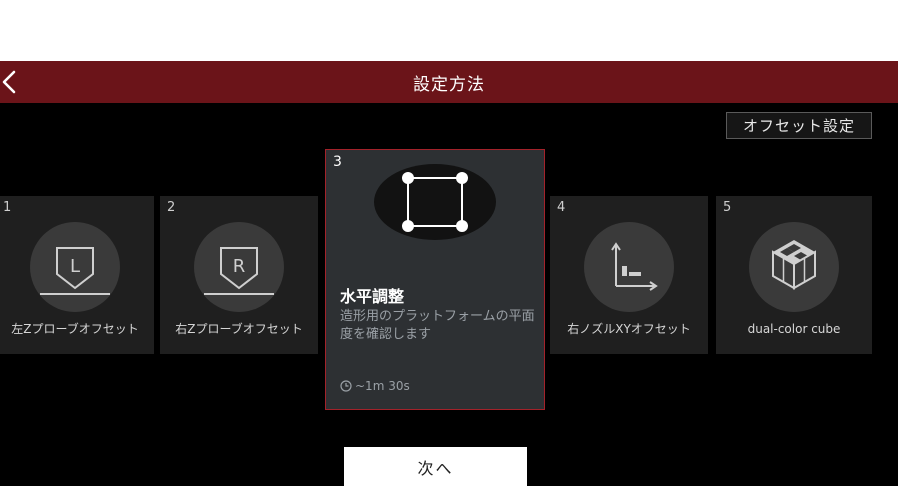  I want to click on chevron-left-icon, so click(9, 82).